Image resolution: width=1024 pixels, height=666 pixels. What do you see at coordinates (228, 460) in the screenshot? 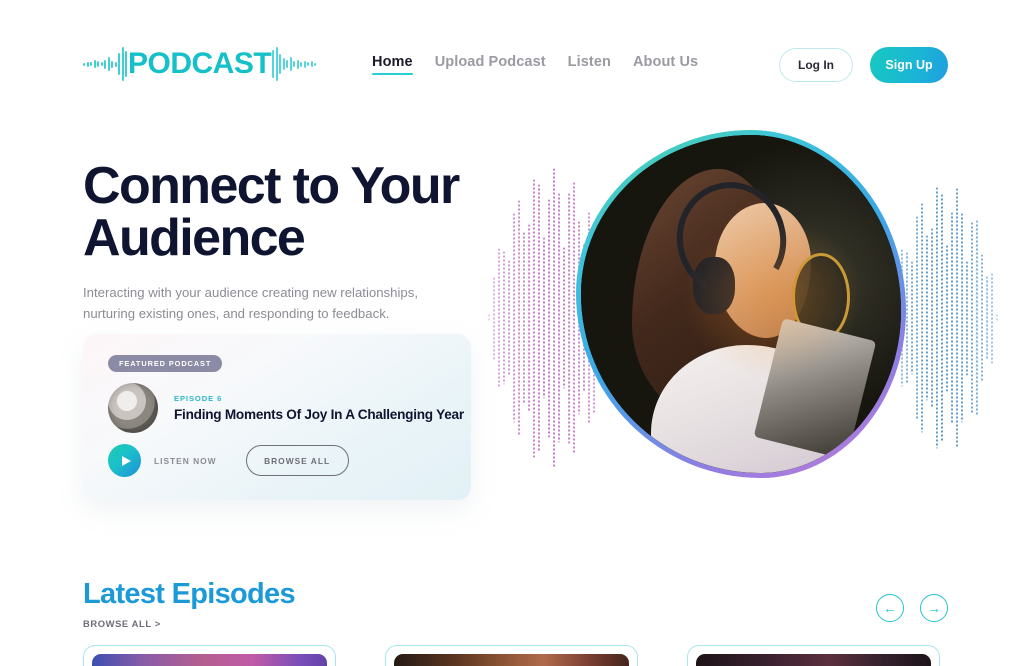
I see `featured-card-actions: LISTEN NOW BROWSE ALL` at bounding box center [228, 460].